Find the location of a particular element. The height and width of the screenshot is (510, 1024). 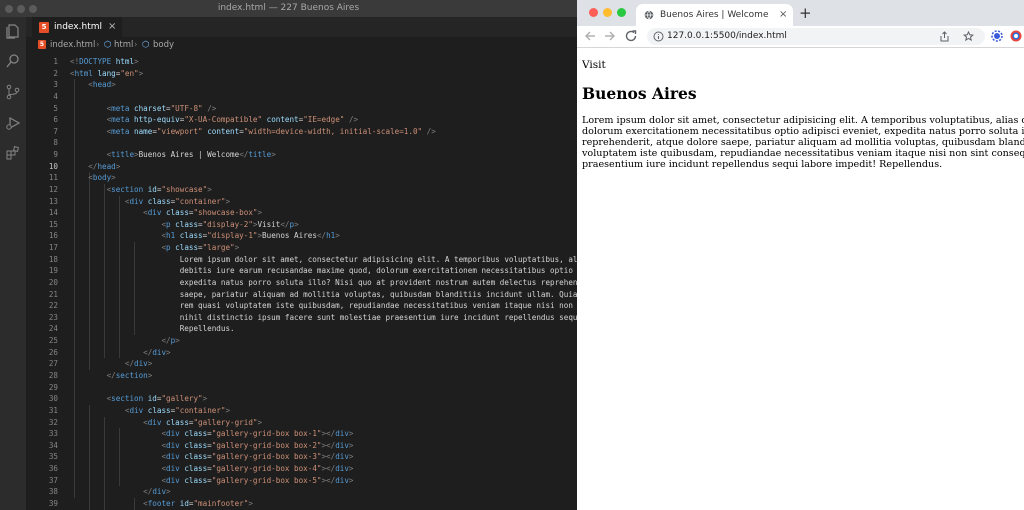

code-line: <section id="showcase"> is located at coordinates (141, 190).